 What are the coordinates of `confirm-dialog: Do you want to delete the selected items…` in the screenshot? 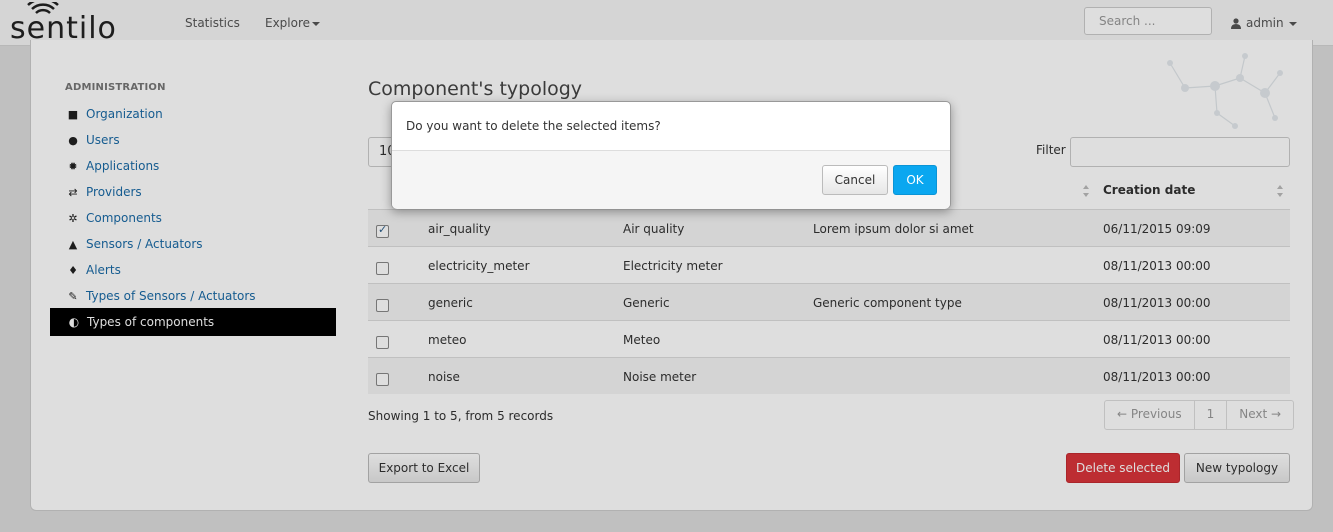 It's located at (671, 155).